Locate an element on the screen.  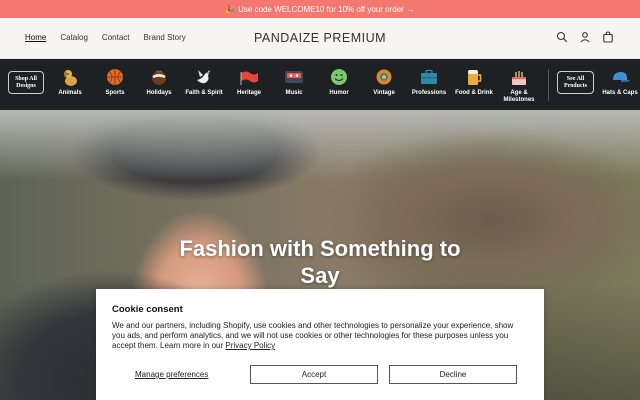
hero-title: Fashion with Something to Say is located at coordinates (320, 262).